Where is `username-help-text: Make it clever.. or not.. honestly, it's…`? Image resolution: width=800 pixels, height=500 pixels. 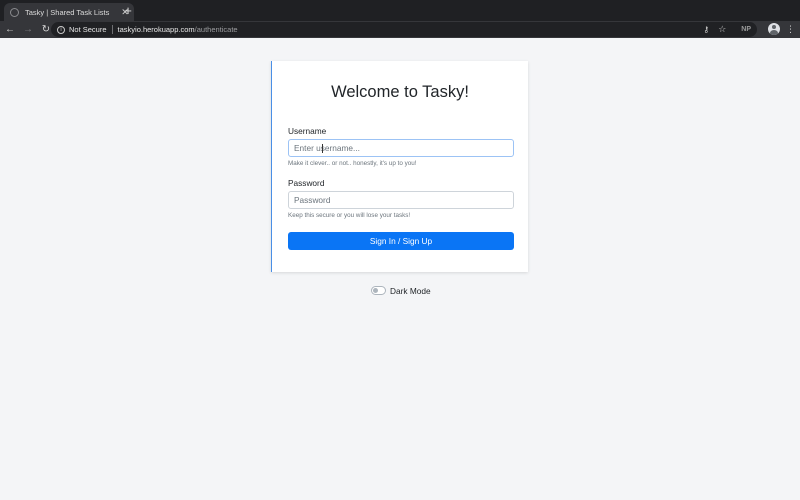 username-help-text: Make it clever.. or not.. honestly, it's… is located at coordinates (352, 163).